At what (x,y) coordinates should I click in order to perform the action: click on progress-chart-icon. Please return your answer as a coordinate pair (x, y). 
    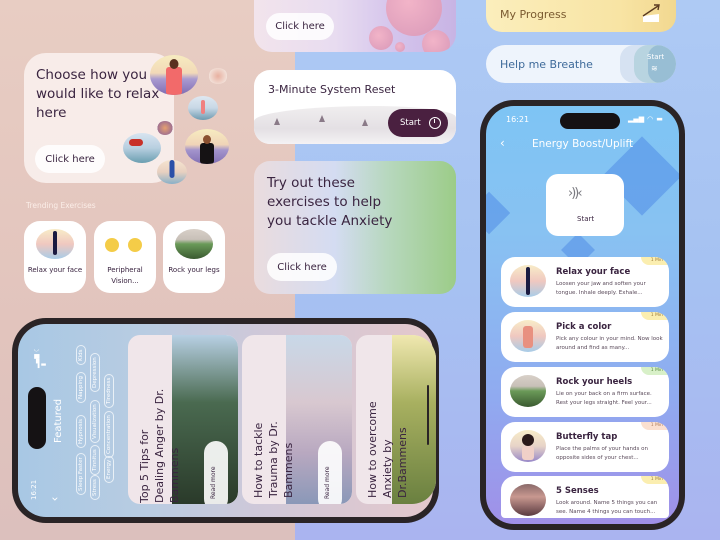
    Looking at the image, I should click on (651, 13).